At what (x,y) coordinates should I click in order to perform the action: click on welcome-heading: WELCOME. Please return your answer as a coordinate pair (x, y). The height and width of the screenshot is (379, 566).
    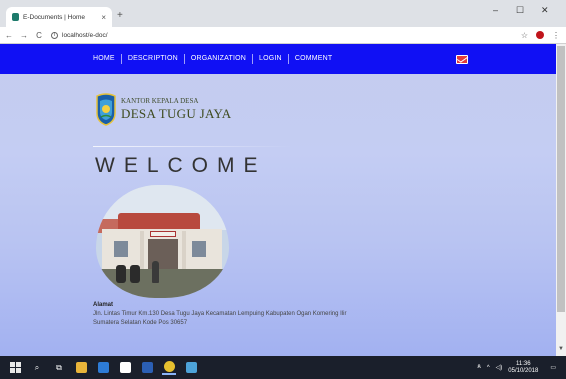
    Looking at the image, I should click on (181, 165).